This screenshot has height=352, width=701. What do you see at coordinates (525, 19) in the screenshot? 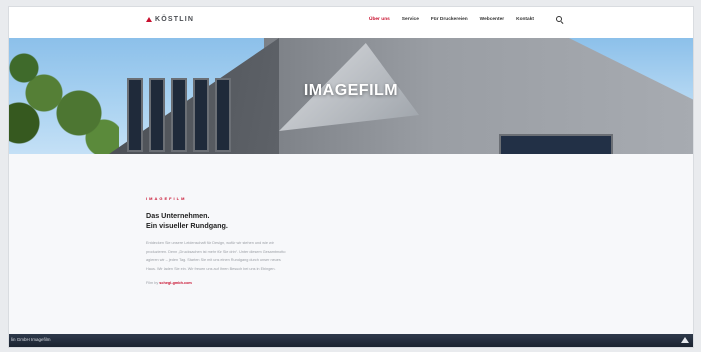
I see `nav-item-kontakt: Kontakt` at bounding box center [525, 19].